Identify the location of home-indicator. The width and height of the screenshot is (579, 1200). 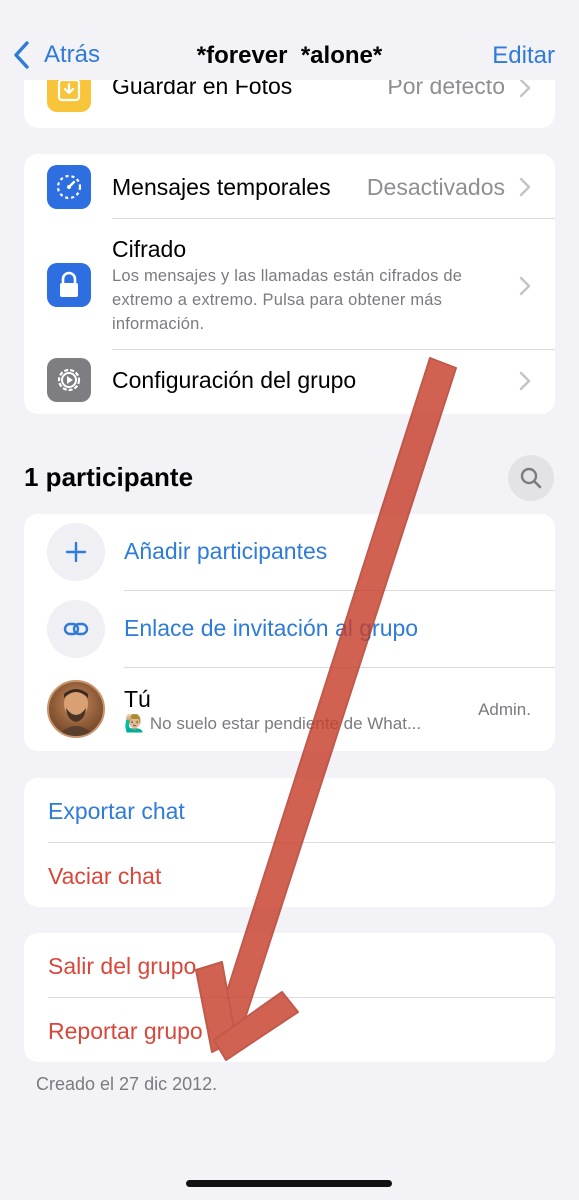
(289, 1183).